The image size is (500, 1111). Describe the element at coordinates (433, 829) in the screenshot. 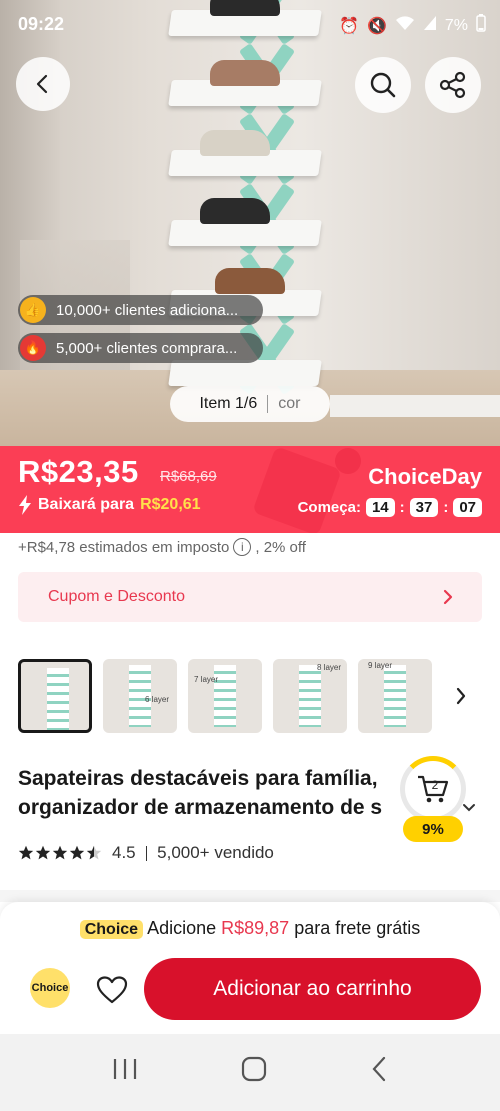

I see `cart-progress-percent: 9%` at that location.